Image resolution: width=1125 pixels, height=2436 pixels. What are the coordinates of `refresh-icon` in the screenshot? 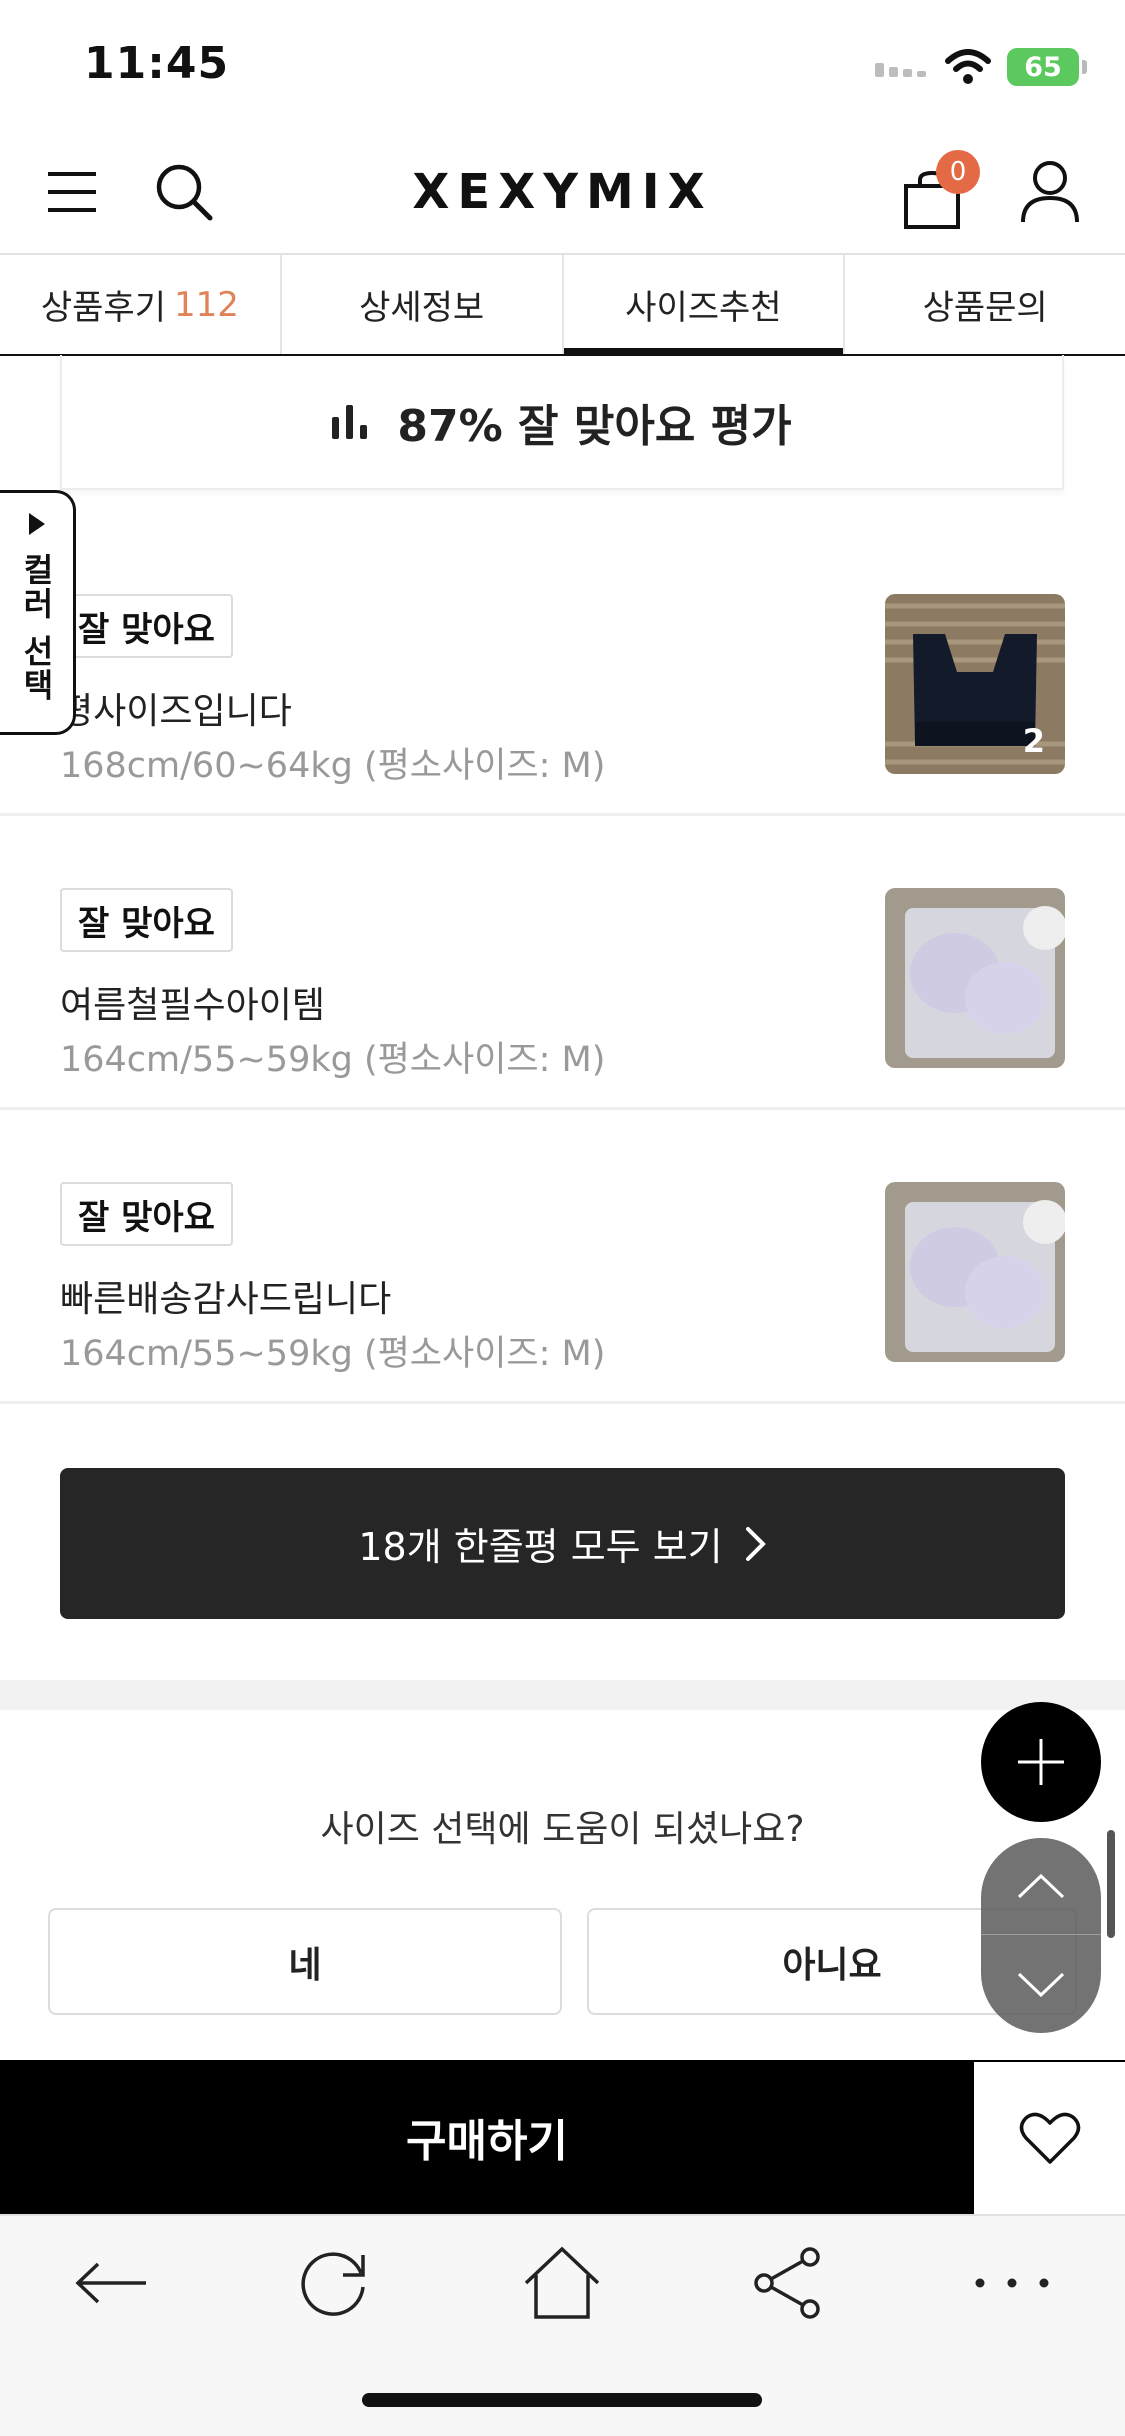 It's located at (335, 2283).